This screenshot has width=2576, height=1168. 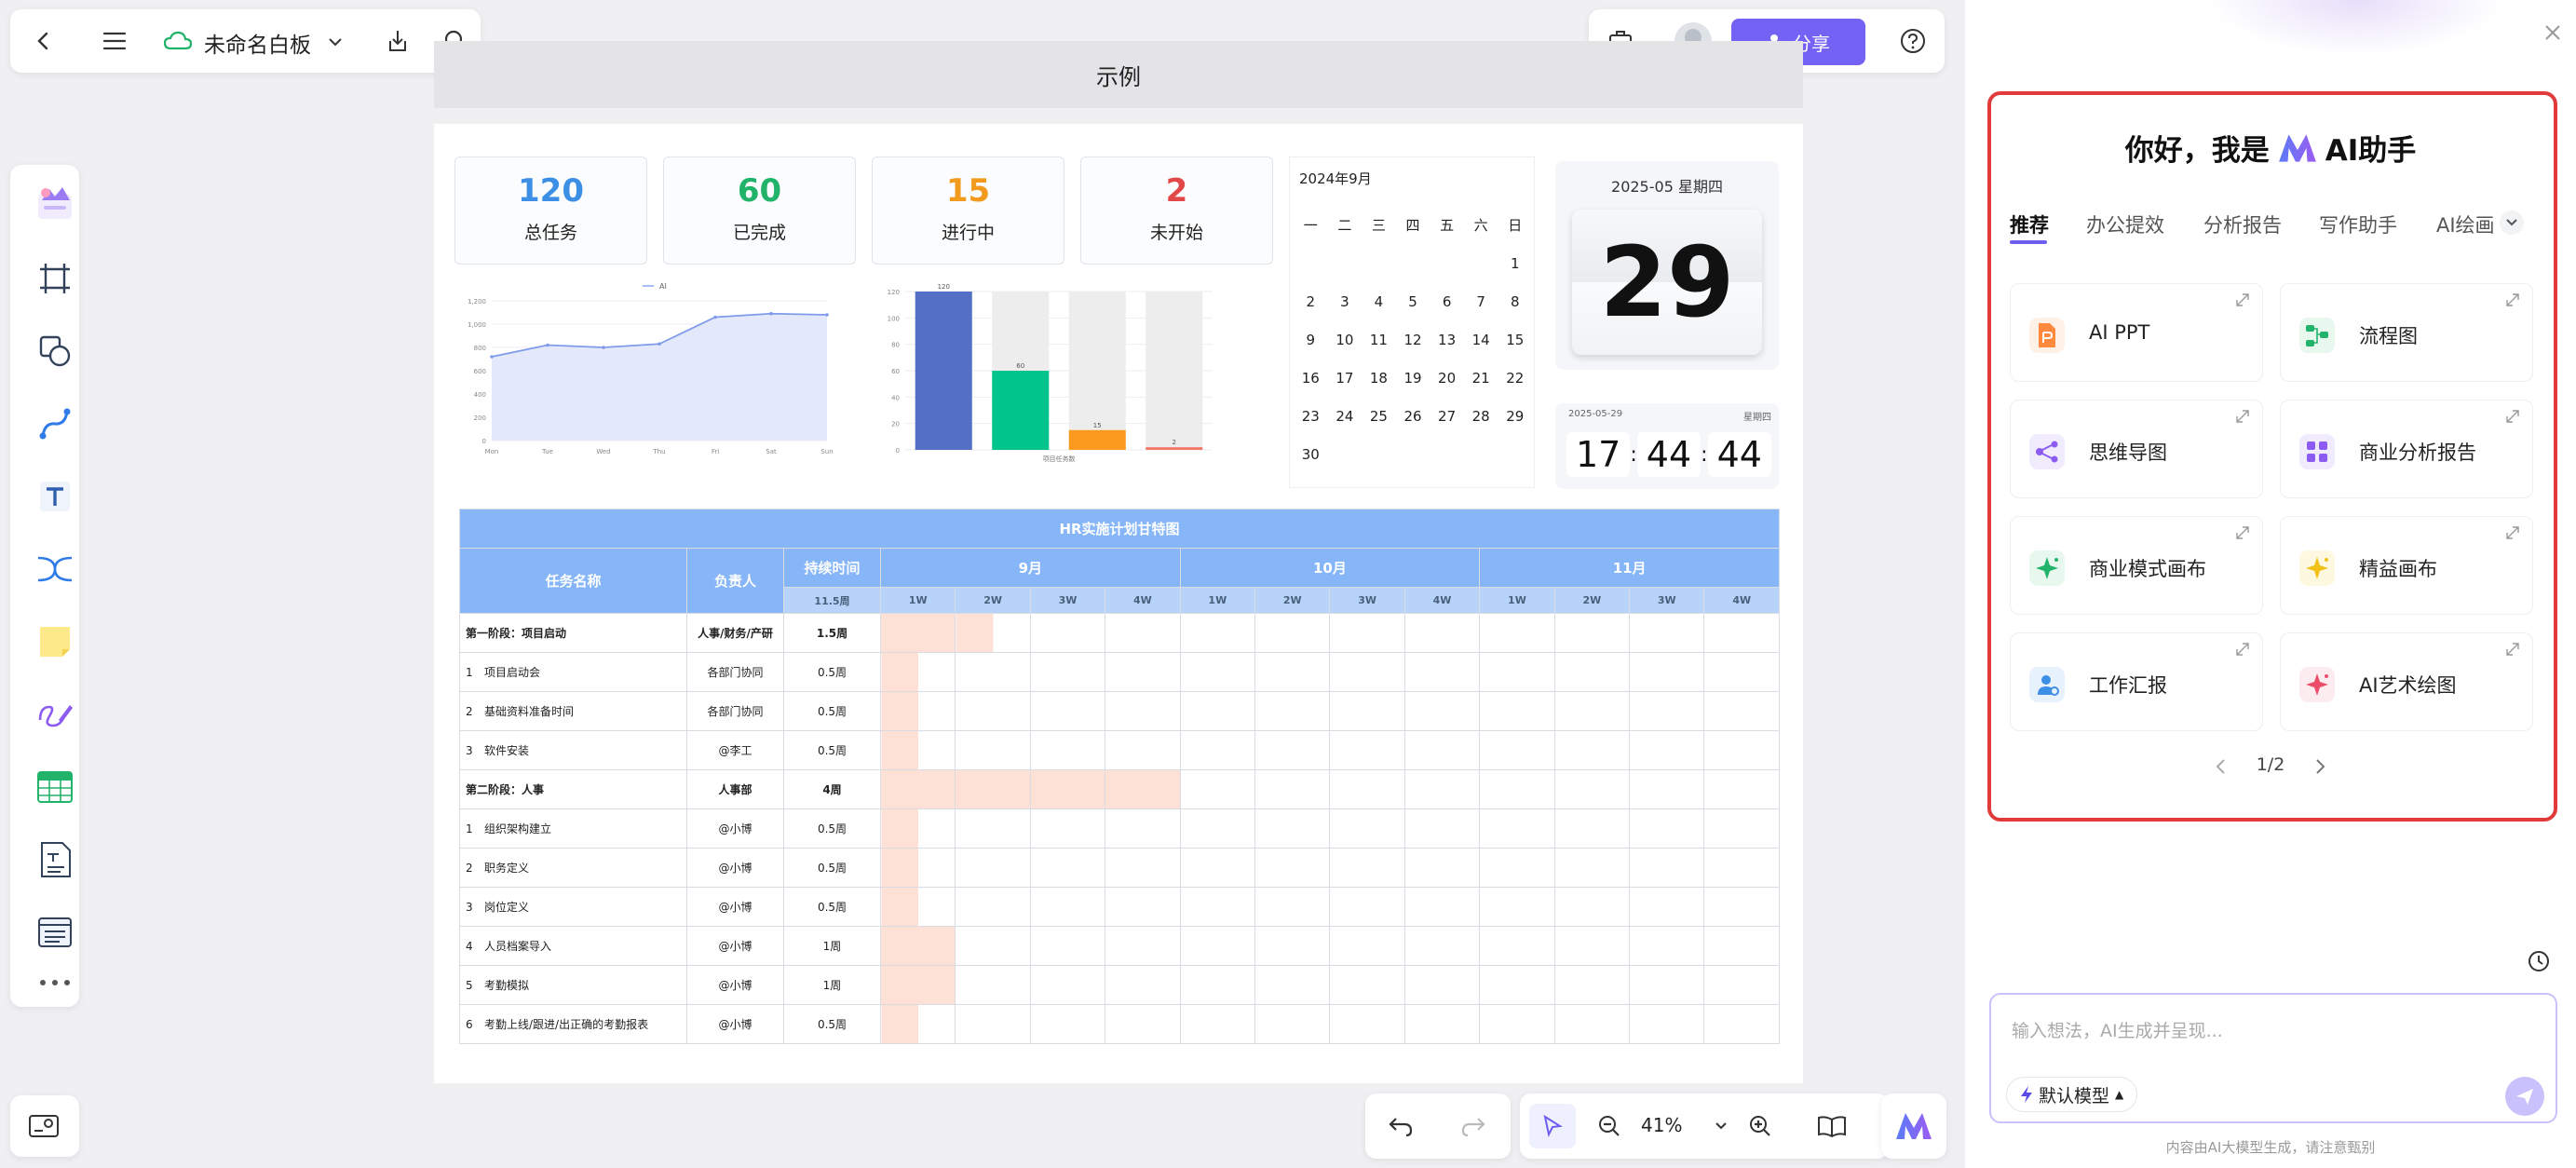 What do you see at coordinates (1401, 1126) in the screenshot?
I see `undo-icon` at bounding box center [1401, 1126].